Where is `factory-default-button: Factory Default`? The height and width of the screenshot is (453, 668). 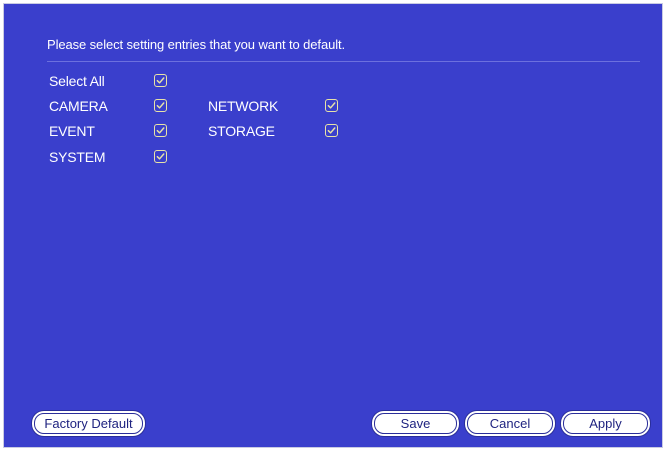
factory-default-button: Factory Default is located at coordinates (88, 423).